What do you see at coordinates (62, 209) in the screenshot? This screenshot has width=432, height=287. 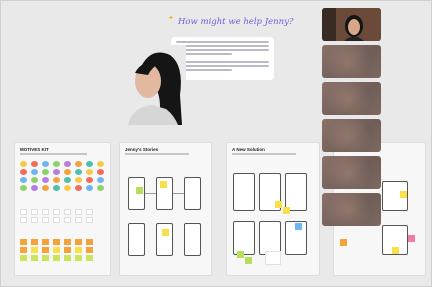 I see `board-motives-kit: MOTIVES KIT` at bounding box center [62, 209].